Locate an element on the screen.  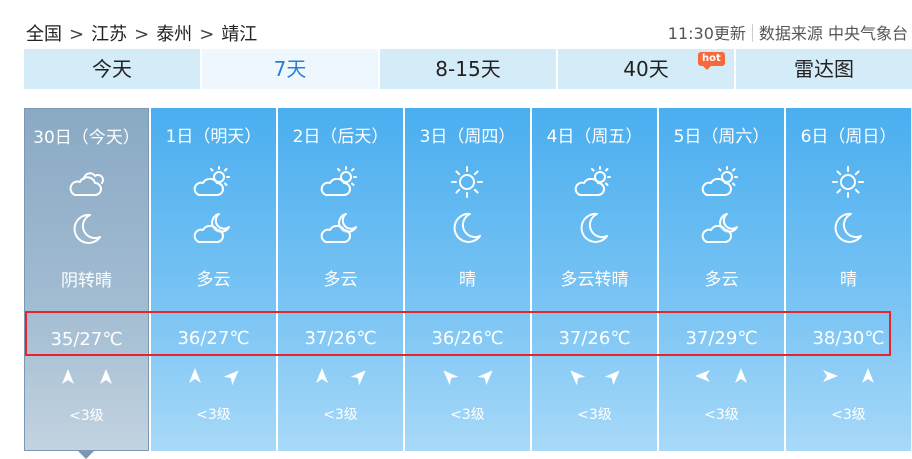
temperature-range: 36/26℃ is located at coordinates (467, 338).